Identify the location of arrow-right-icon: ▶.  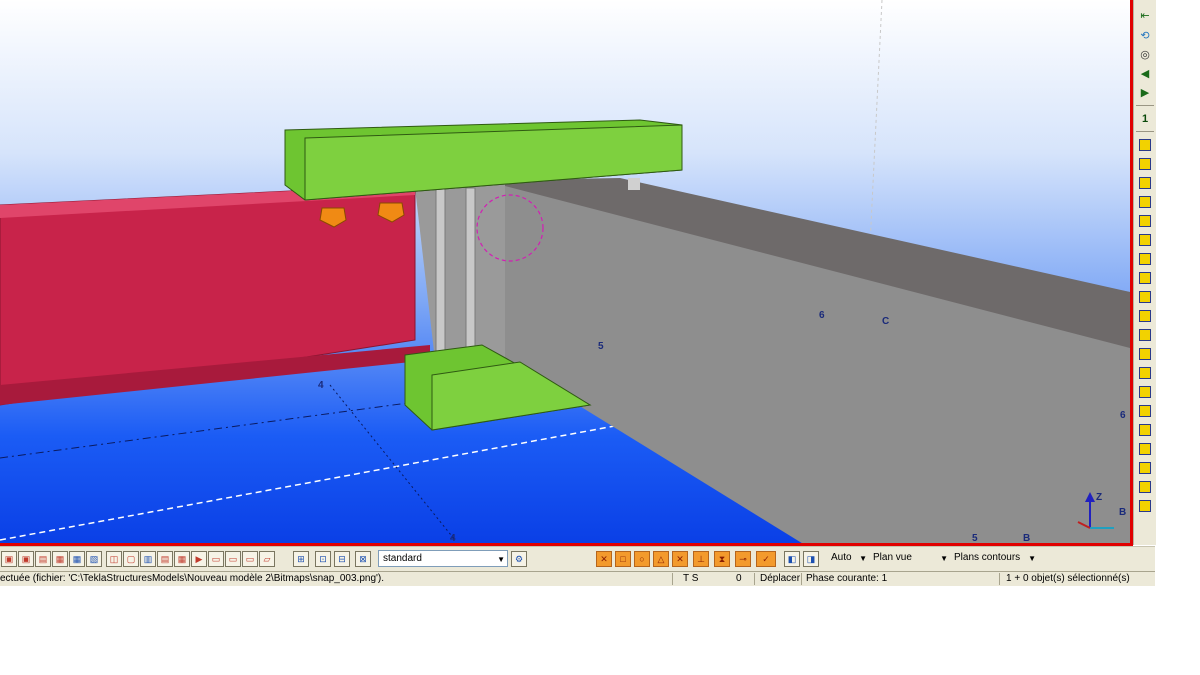
(1145, 92).